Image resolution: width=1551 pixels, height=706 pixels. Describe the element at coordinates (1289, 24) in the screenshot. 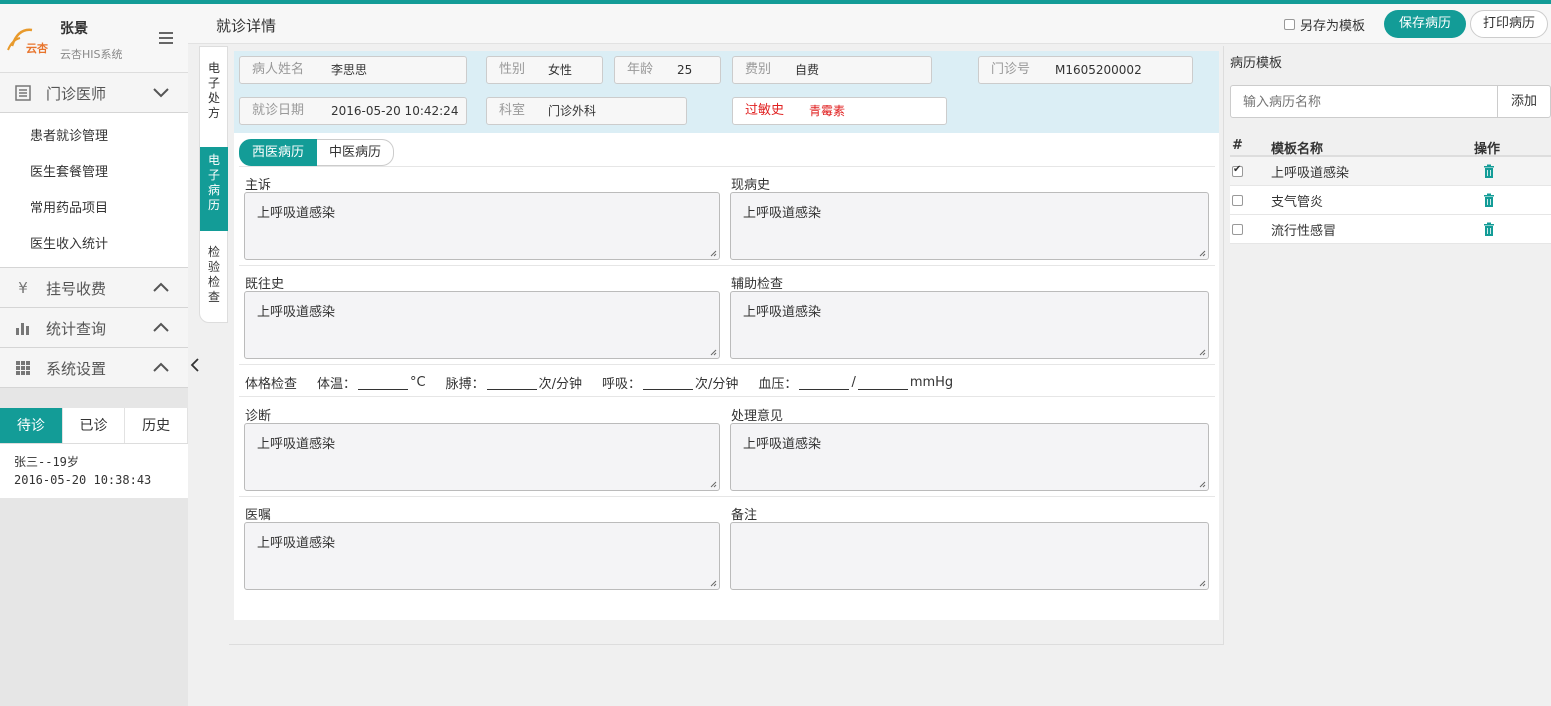

I see `checkbox-icon` at that location.